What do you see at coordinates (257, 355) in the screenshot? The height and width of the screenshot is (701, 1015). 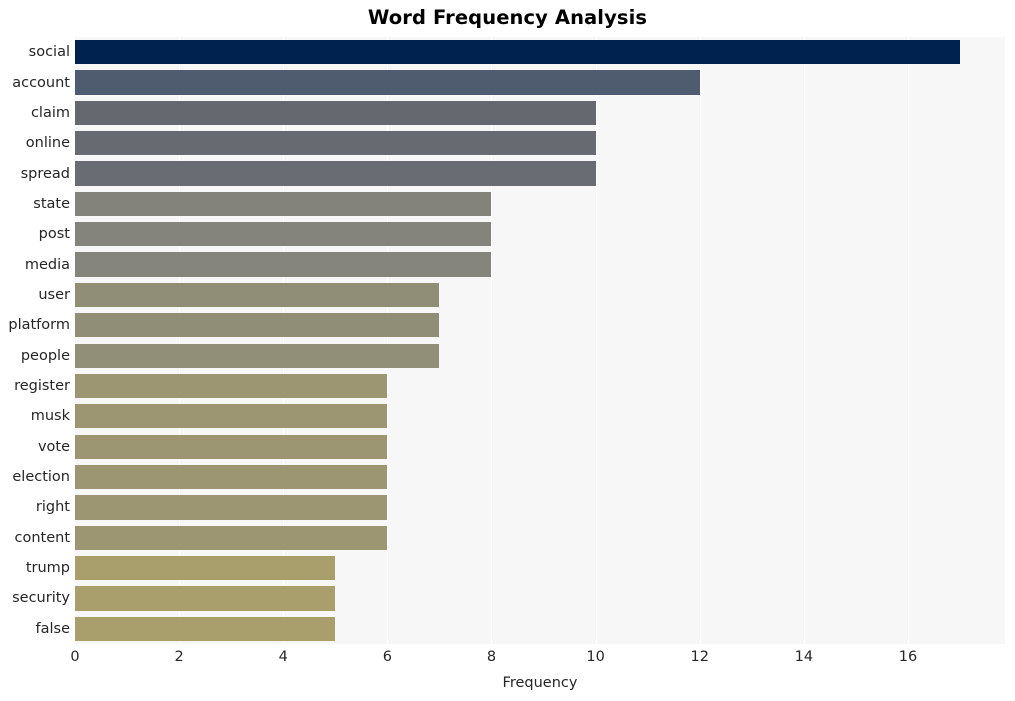 I see `bar-people` at bounding box center [257, 355].